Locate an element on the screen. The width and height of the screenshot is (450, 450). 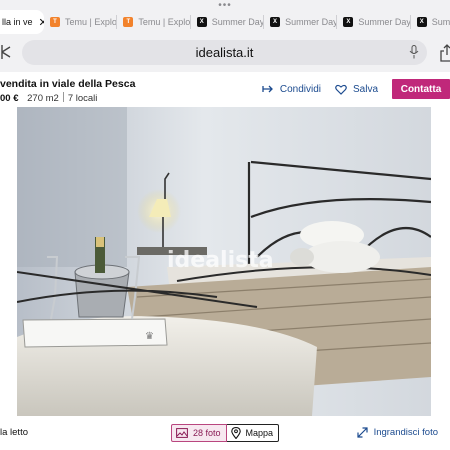
url-text: idealista.it is located at coordinates (224, 52).